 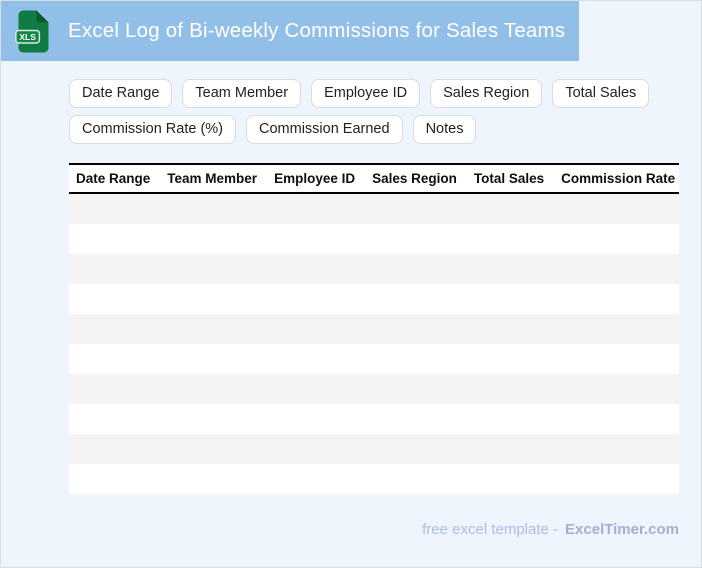 I want to click on chip-notes: Notes, so click(x=444, y=129).